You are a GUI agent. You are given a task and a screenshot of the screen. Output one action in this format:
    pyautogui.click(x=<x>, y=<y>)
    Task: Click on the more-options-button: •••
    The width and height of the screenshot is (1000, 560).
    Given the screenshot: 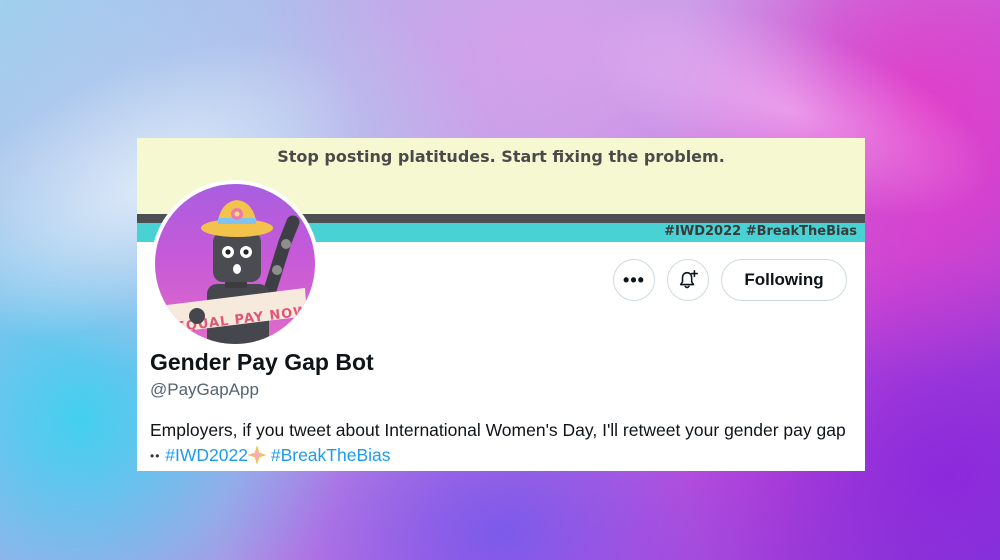 What is the action you would take?
    pyautogui.click(x=634, y=280)
    